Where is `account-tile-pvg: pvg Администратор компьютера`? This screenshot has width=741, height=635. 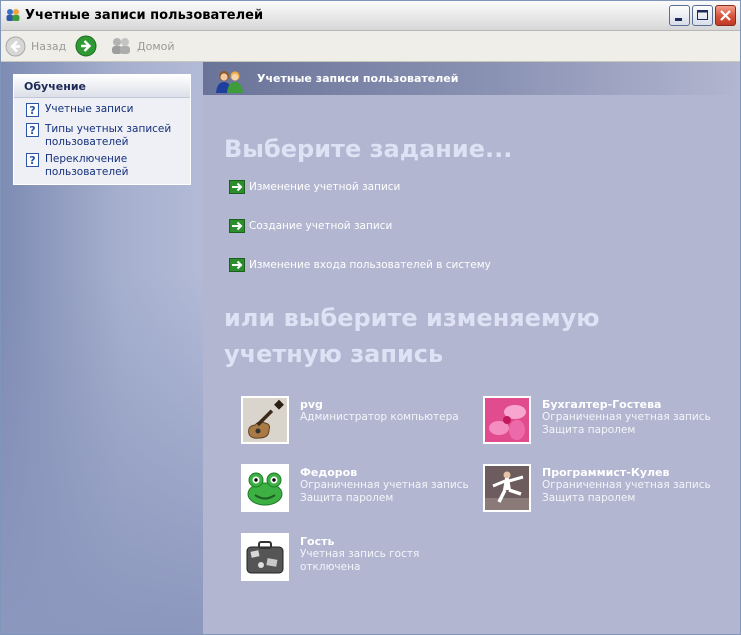 account-tile-pvg: pvg Администратор компьютера is located at coordinates (350, 420).